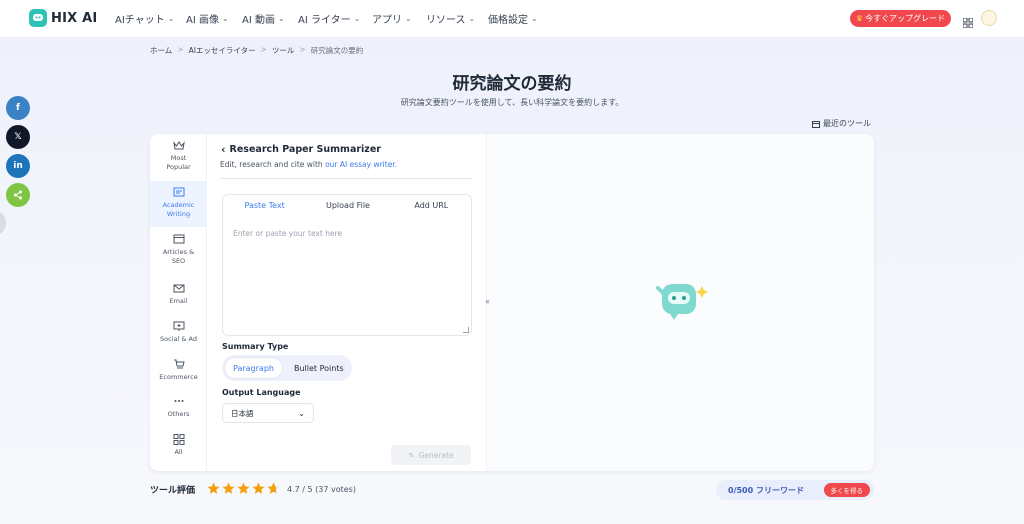  What do you see at coordinates (74, 18) in the screenshot?
I see `brand-name: HIX AI` at bounding box center [74, 18].